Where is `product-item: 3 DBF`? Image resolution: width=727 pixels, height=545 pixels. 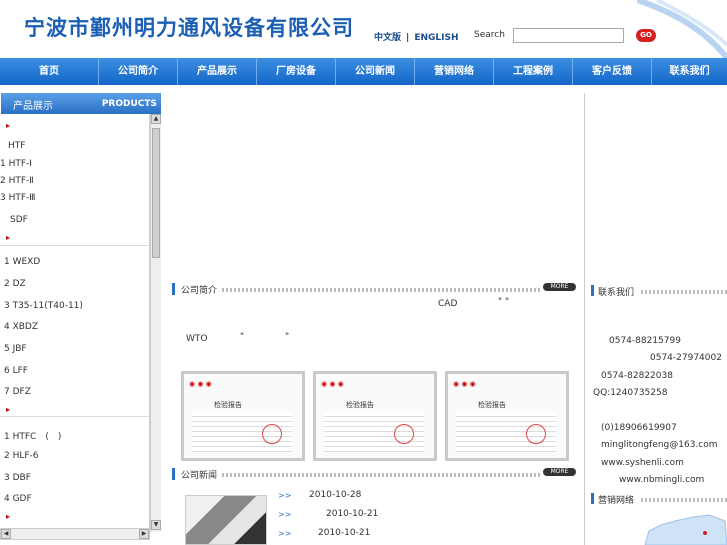
product-item: 3 DBF is located at coordinates (76, 478).